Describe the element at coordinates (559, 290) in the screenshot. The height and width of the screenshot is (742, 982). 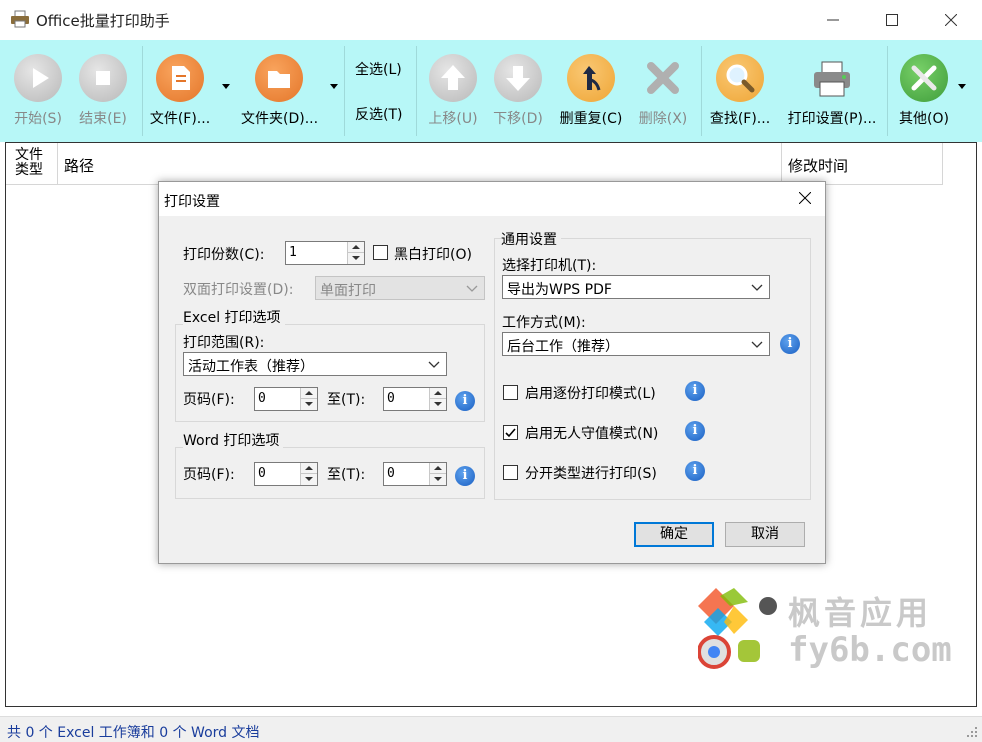
I see `printer-value: 导出为WPS PDF` at that location.